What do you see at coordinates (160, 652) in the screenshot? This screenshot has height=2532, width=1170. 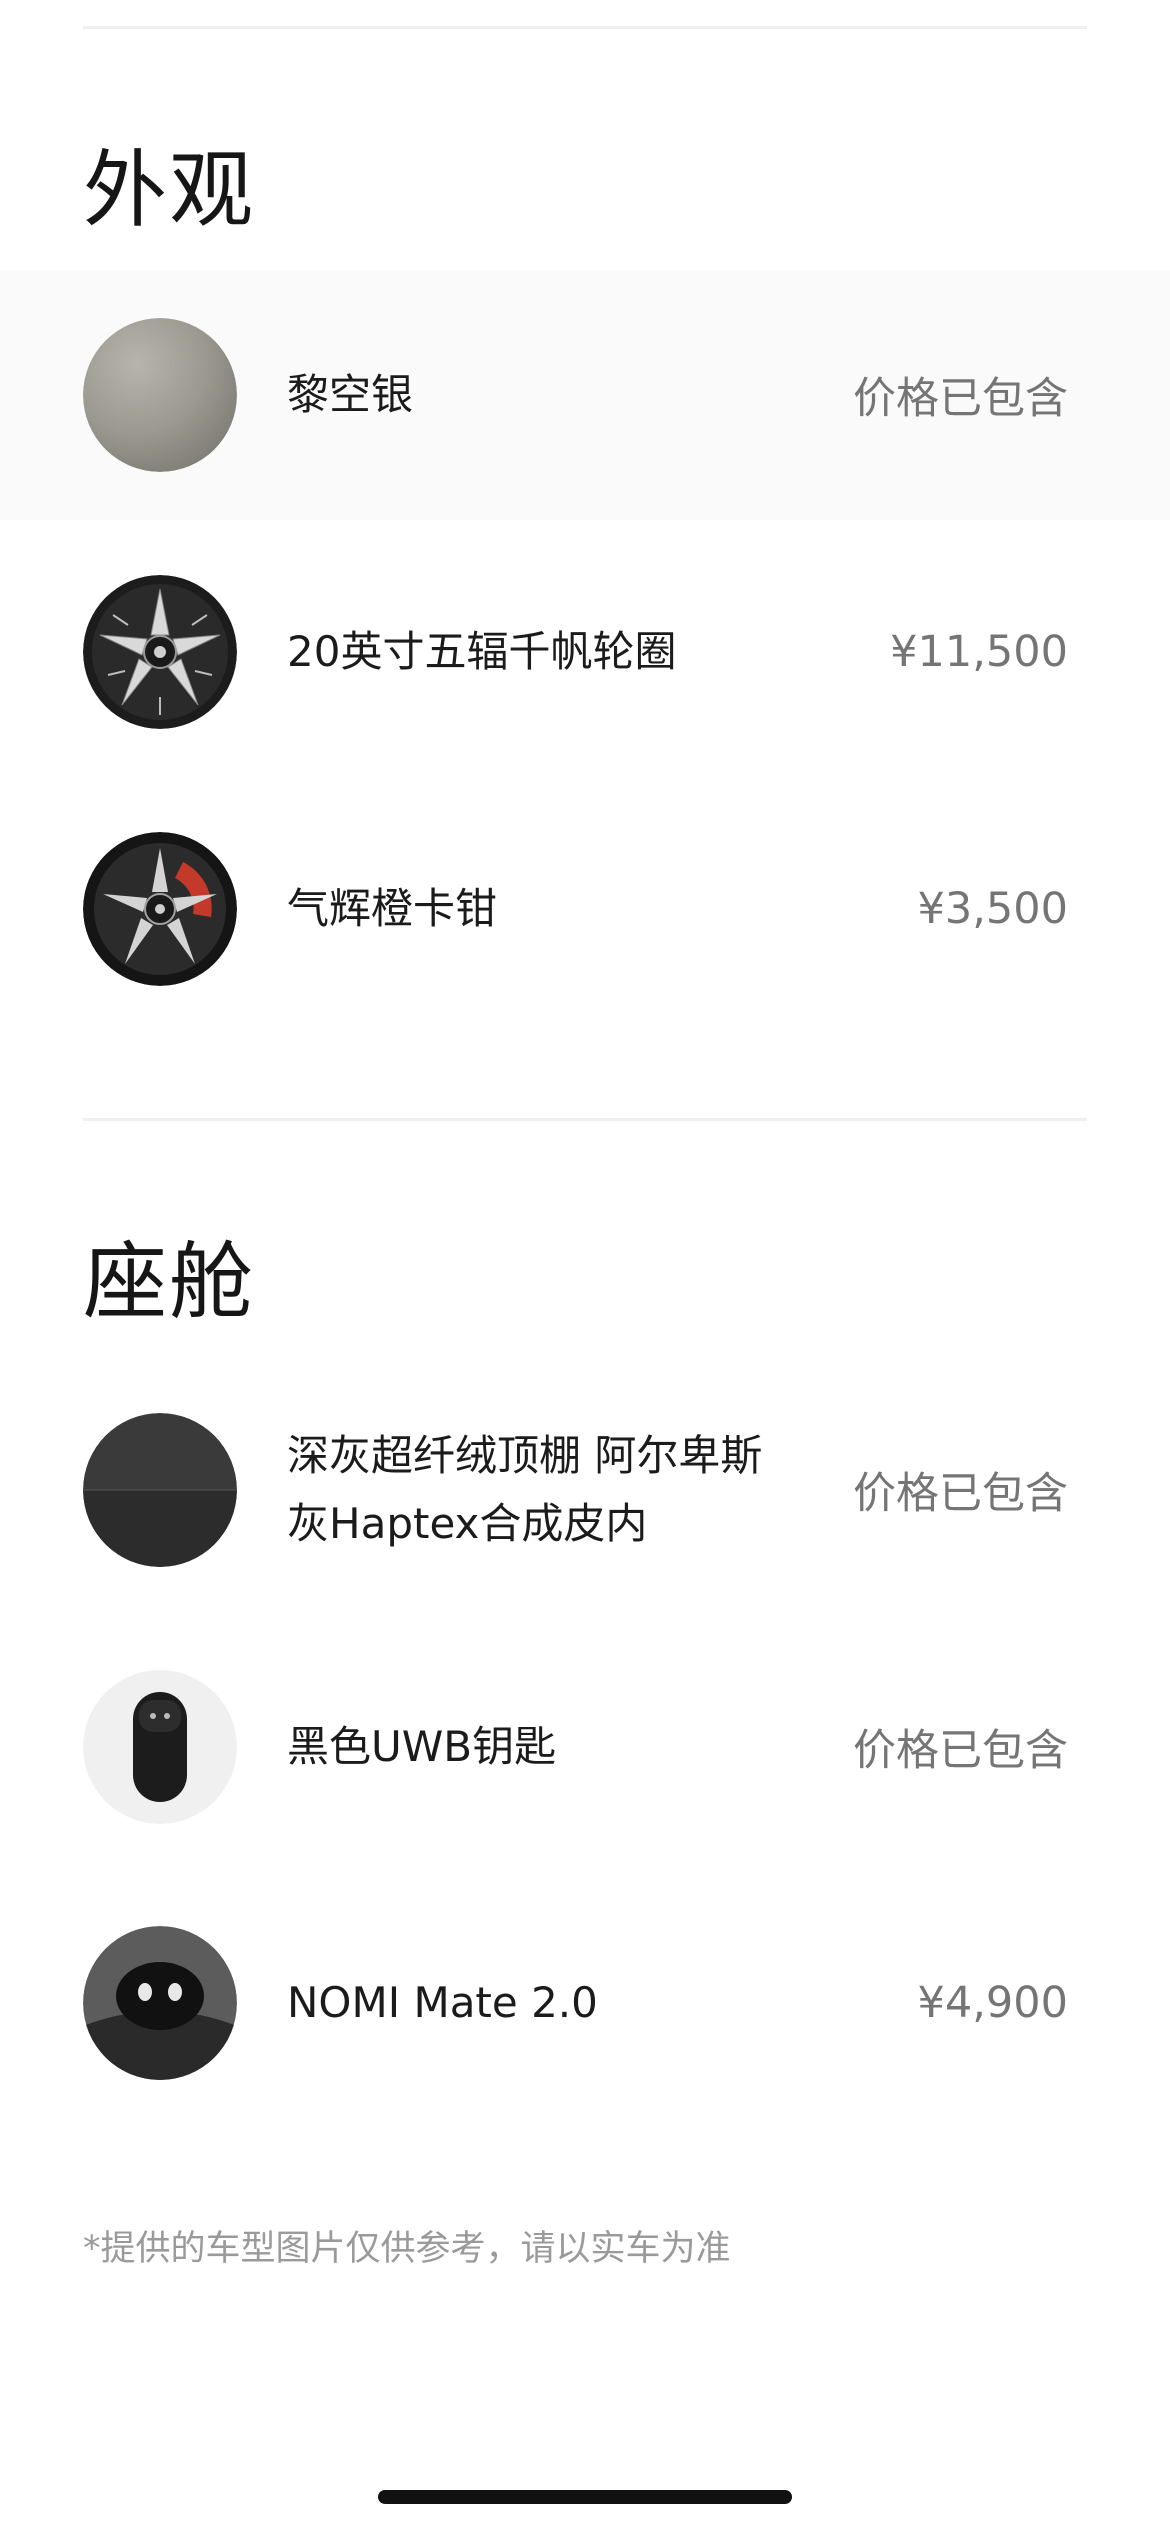 I see `wheel-rim-icon` at bounding box center [160, 652].